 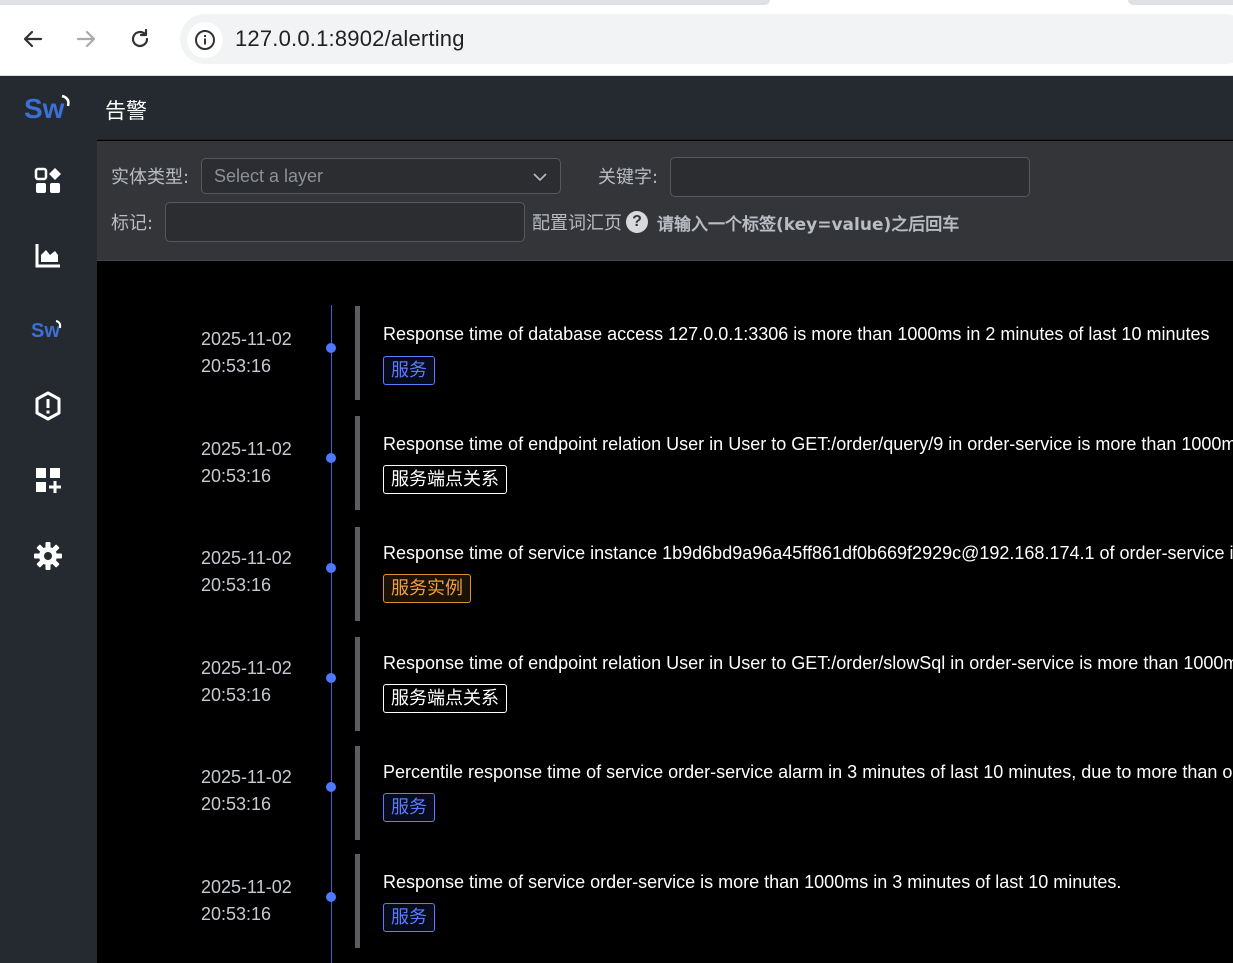 I want to click on area-chart-icon, so click(x=48, y=255).